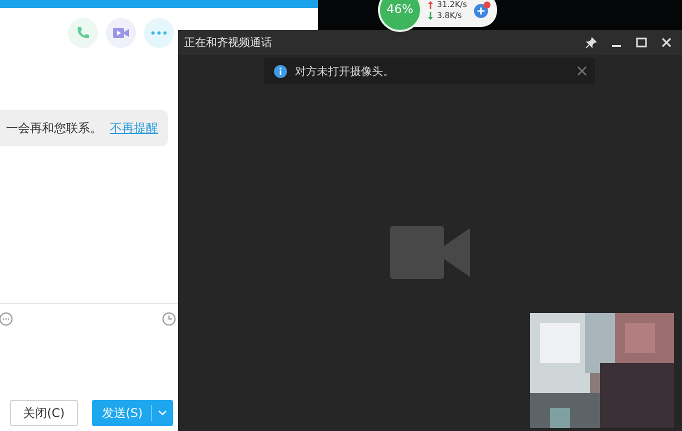 Image resolution: width=682 pixels, height=431 pixels. I want to click on upload-speed: 31.2K/s, so click(452, 5).